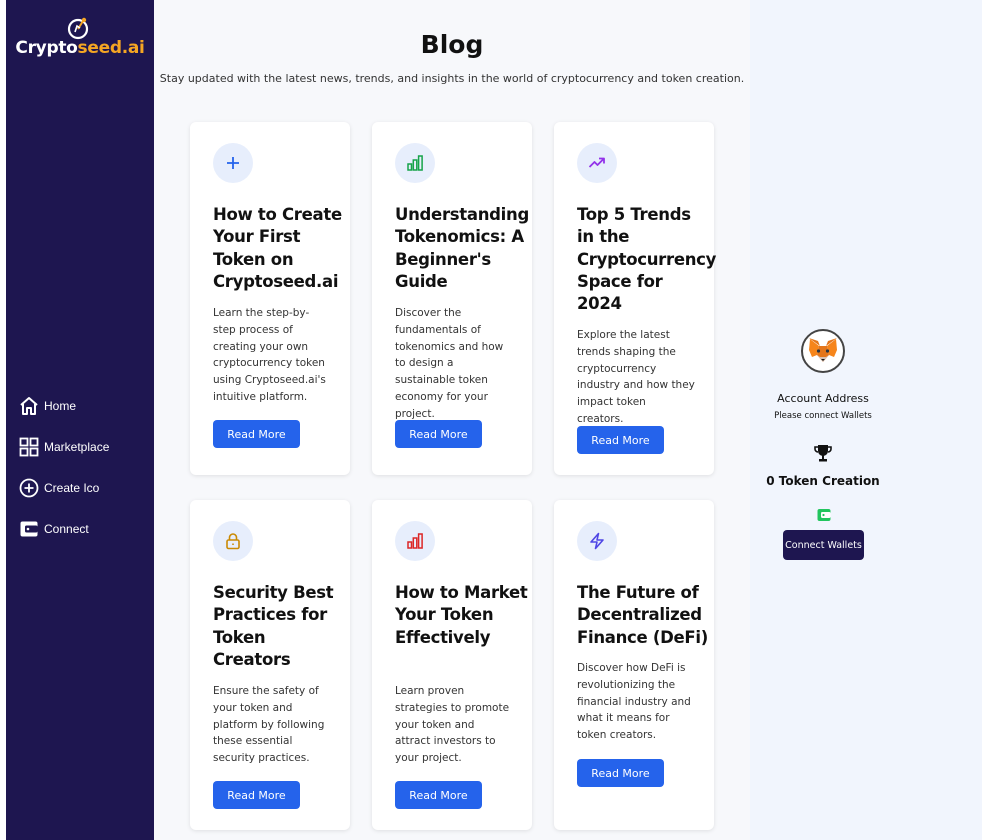 This screenshot has width=982, height=840. What do you see at coordinates (461, 615) in the screenshot?
I see `card-title: How to Market Your Token Effectively` at bounding box center [461, 615].